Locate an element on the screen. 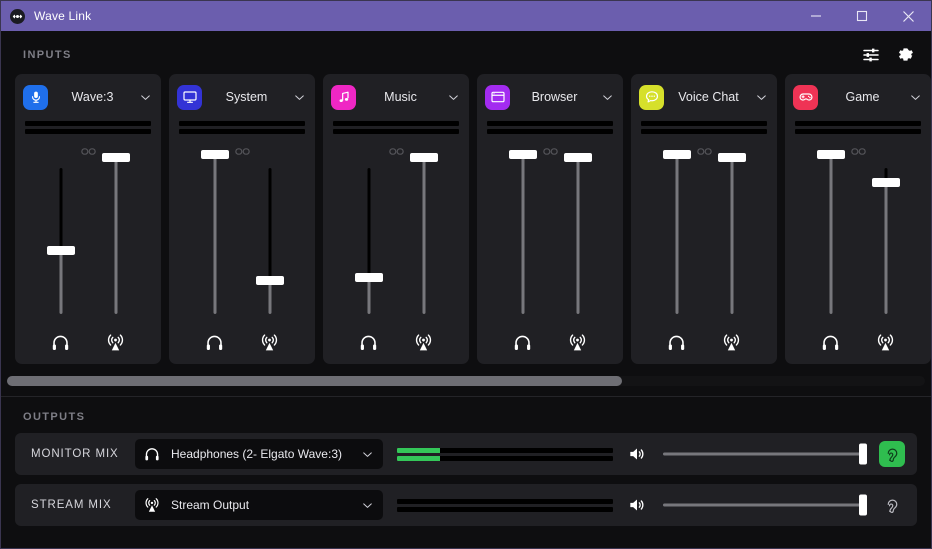 The height and width of the screenshot is (549, 932). sliders-icon is located at coordinates (871, 55).